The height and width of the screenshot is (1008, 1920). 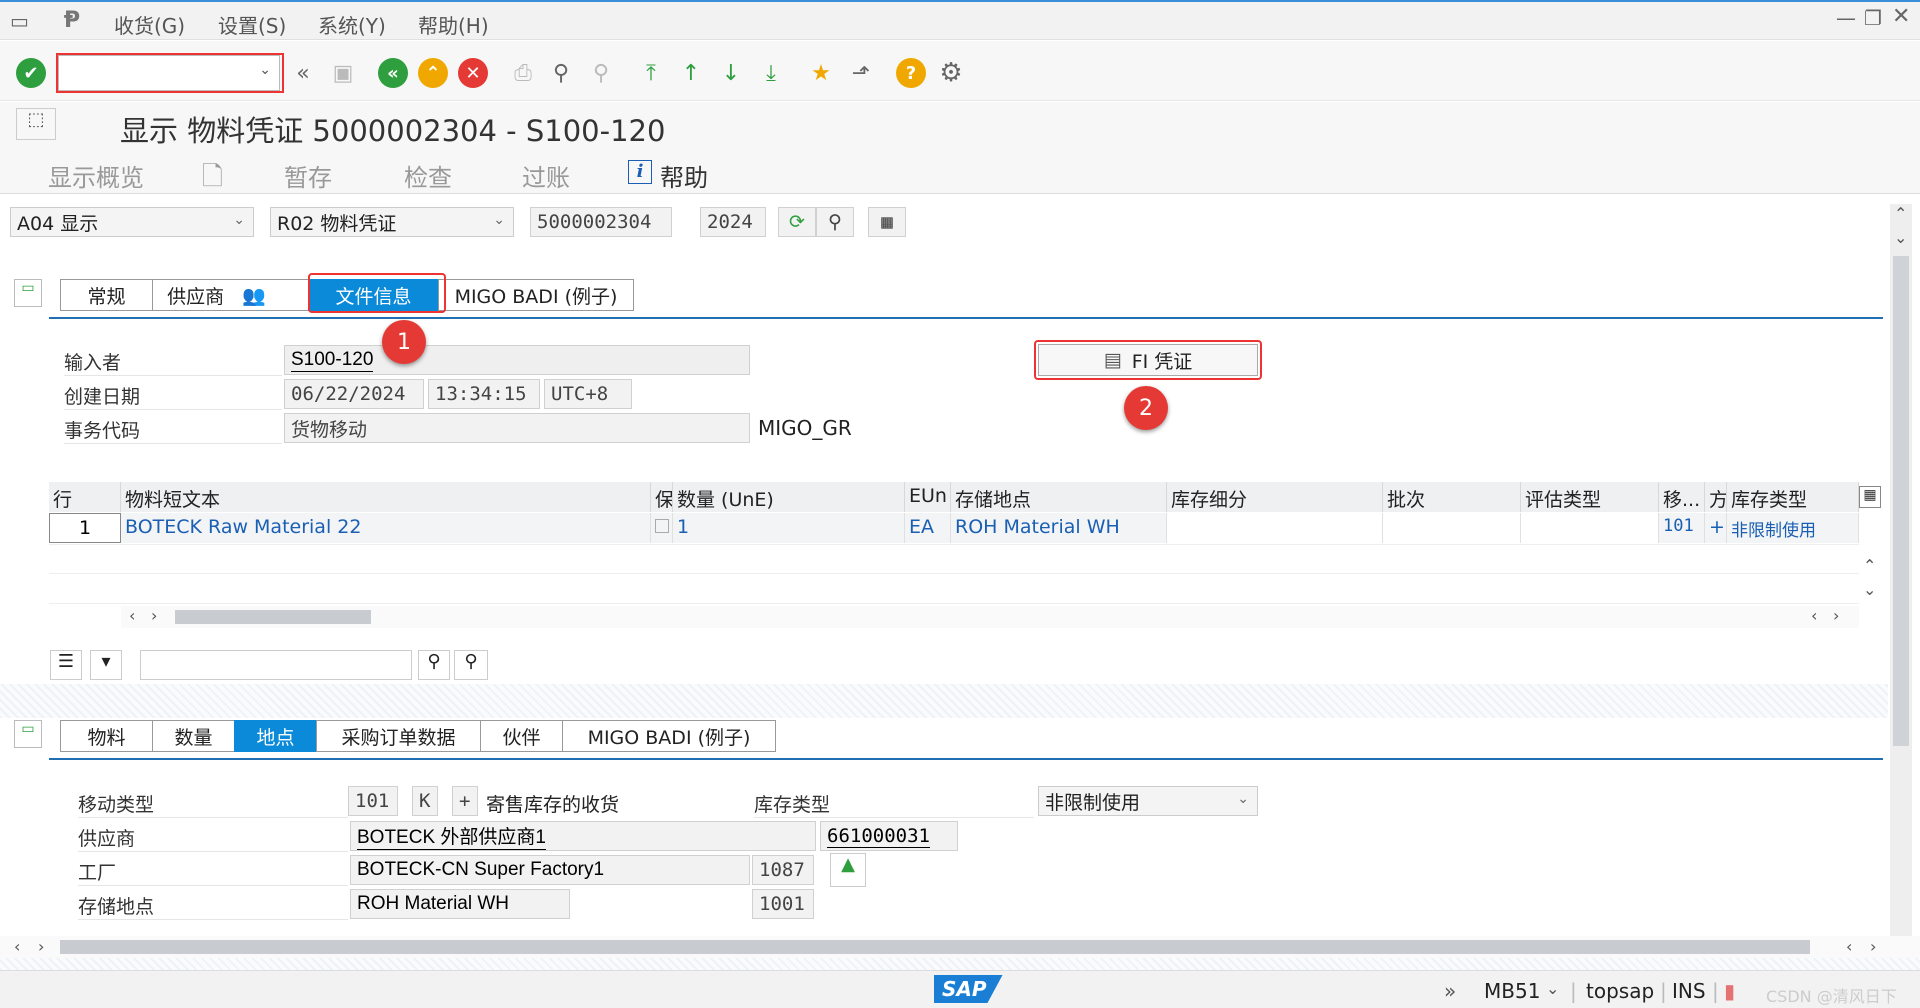 I want to click on action-select: A04 显示 ⌄, so click(x=132, y=222).